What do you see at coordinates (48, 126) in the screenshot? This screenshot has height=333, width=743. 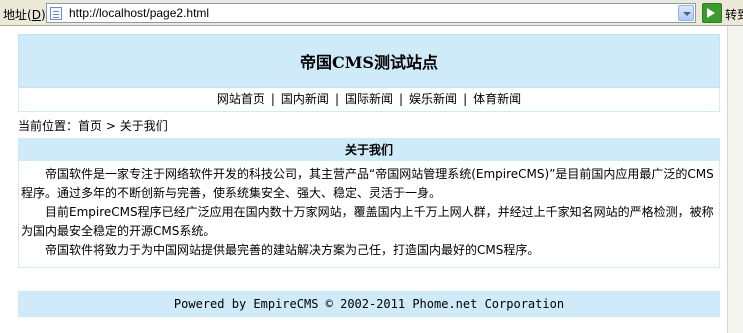 I see `breadcrumb-prefix: 当前位置：` at bounding box center [48, 126].